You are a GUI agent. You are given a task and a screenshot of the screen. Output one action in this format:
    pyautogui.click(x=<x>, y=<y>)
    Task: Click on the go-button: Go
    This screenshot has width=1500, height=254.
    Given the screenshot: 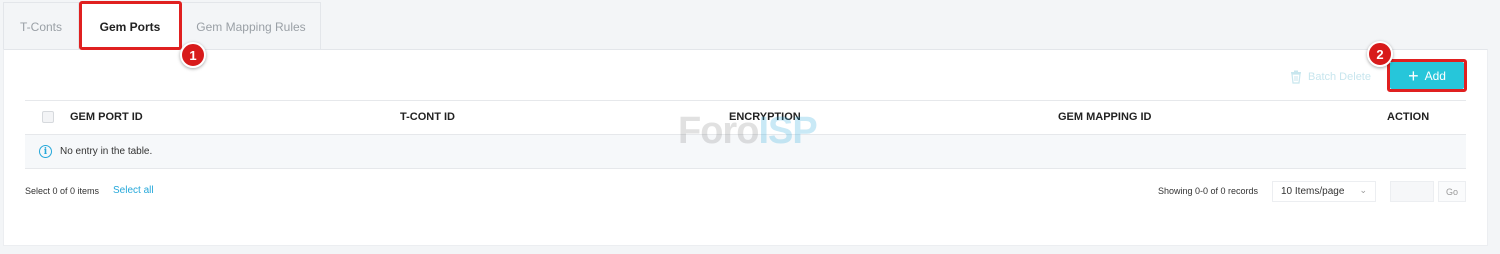 What is the action you would take?
    pyautogui.click(x=1452, y=191)
    